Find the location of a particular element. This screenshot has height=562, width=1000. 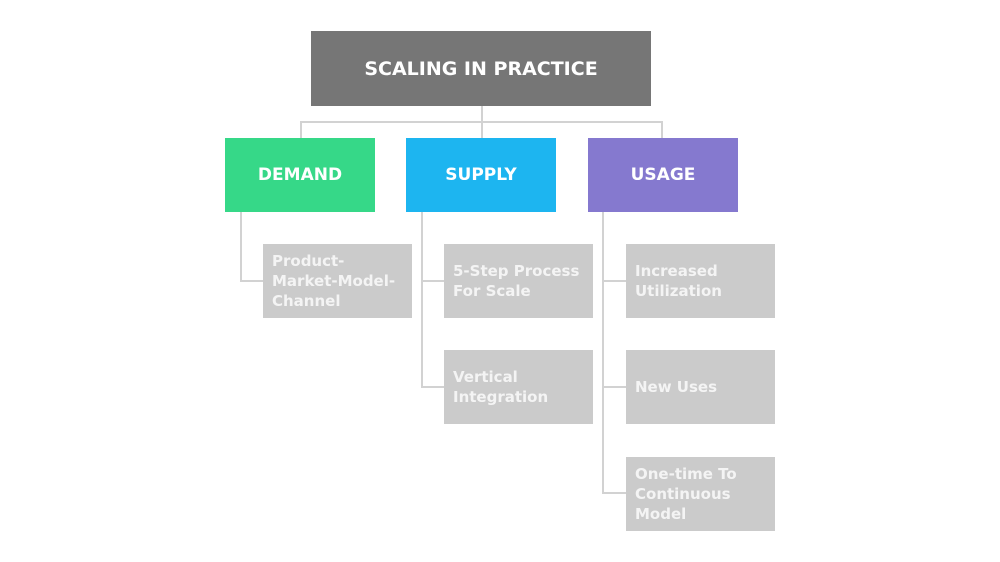

root-node: SCALING IN PRACTICE is located at coordinates (481, 68).